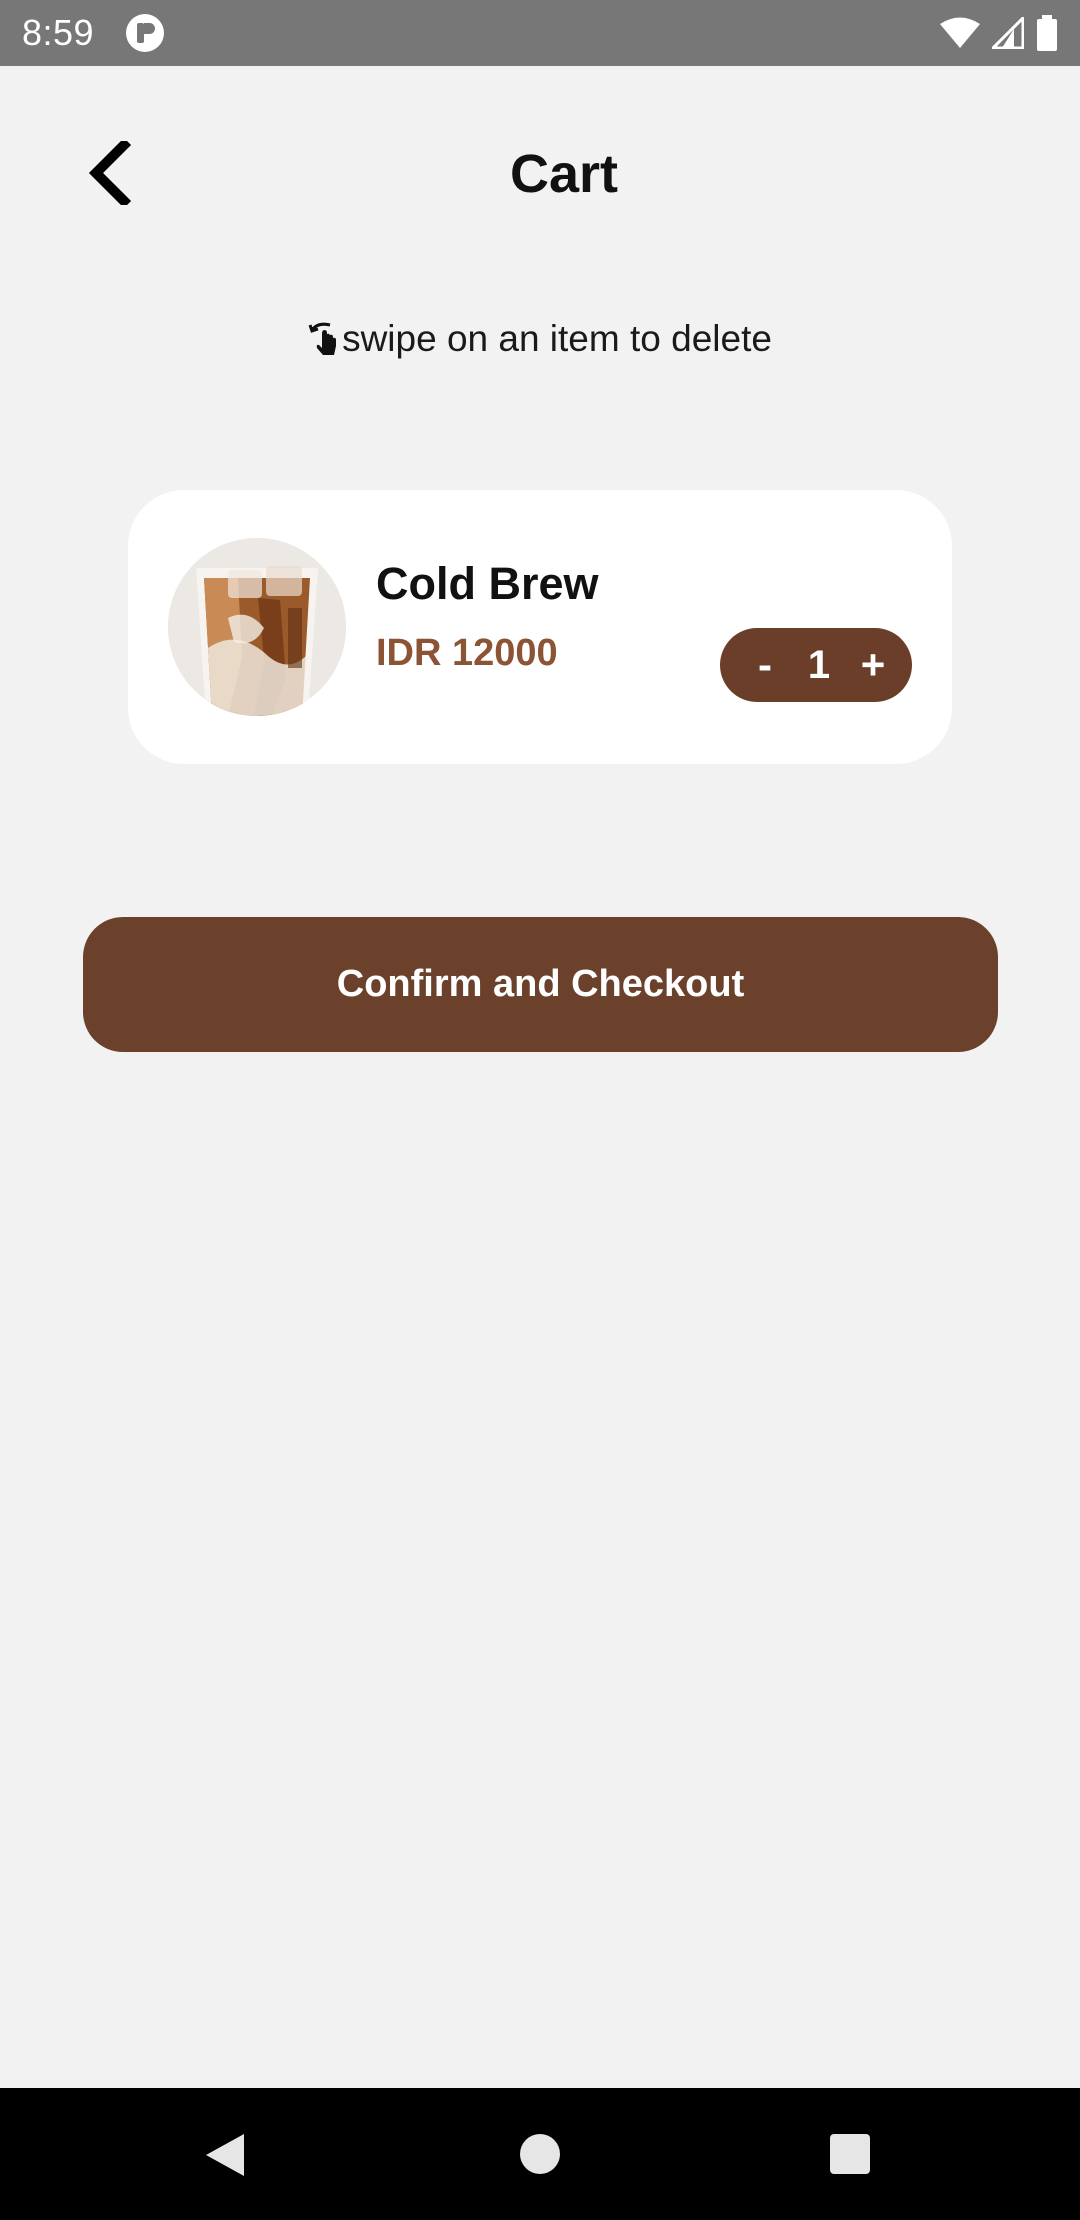 Image resolution: width=1080 pixels, height=2220 pixels. I want to click on wifi-icon, so click(960, 33).